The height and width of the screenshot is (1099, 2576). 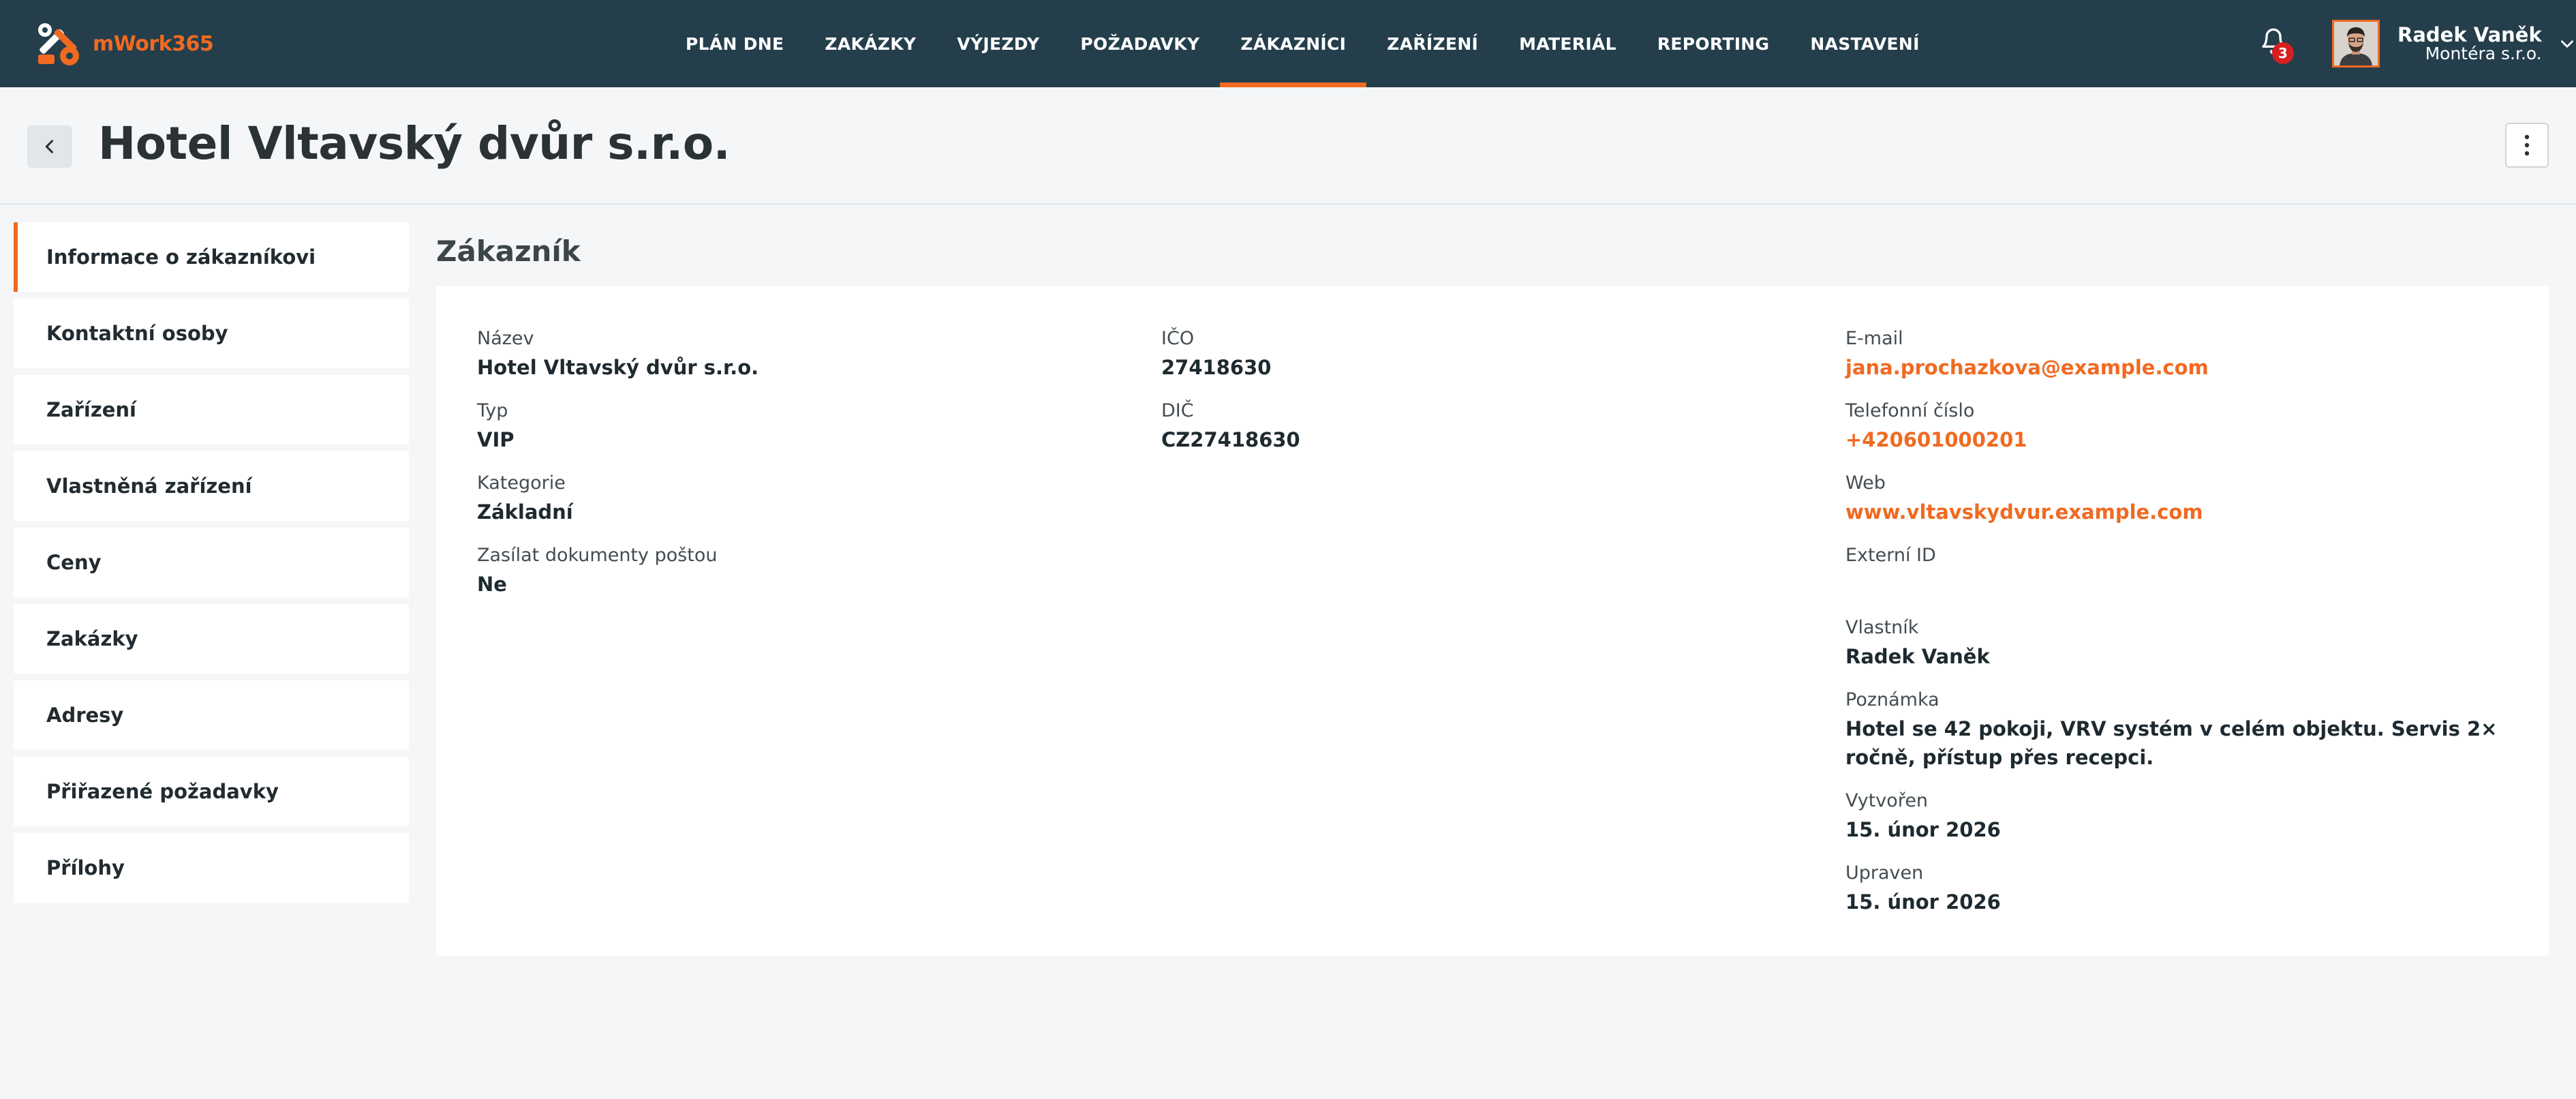 I want to click on nav-vyjezdy: VÝJEZDY, so click(x=998, y=43).